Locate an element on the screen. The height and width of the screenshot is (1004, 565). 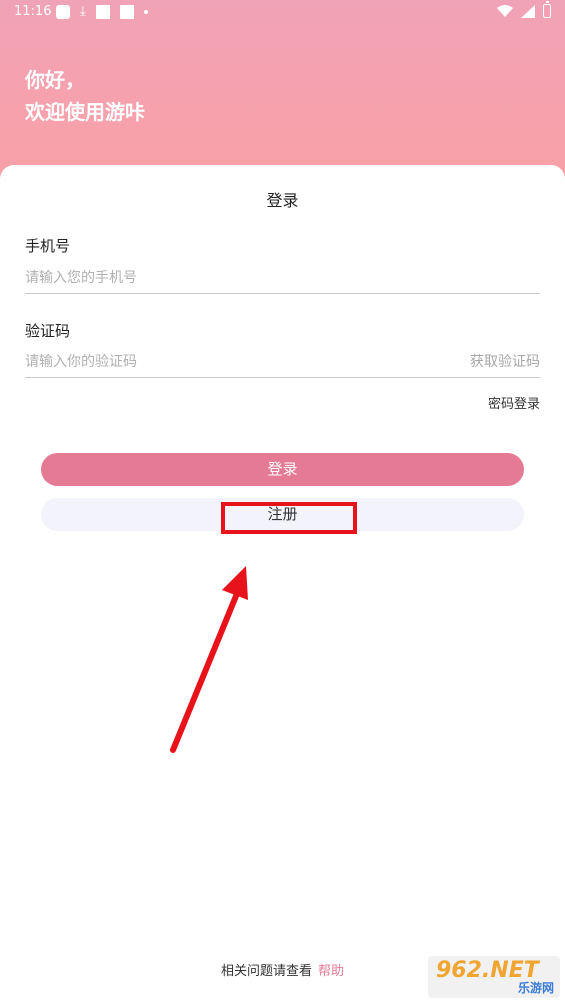
code-input is located at coordinates (282, 362).